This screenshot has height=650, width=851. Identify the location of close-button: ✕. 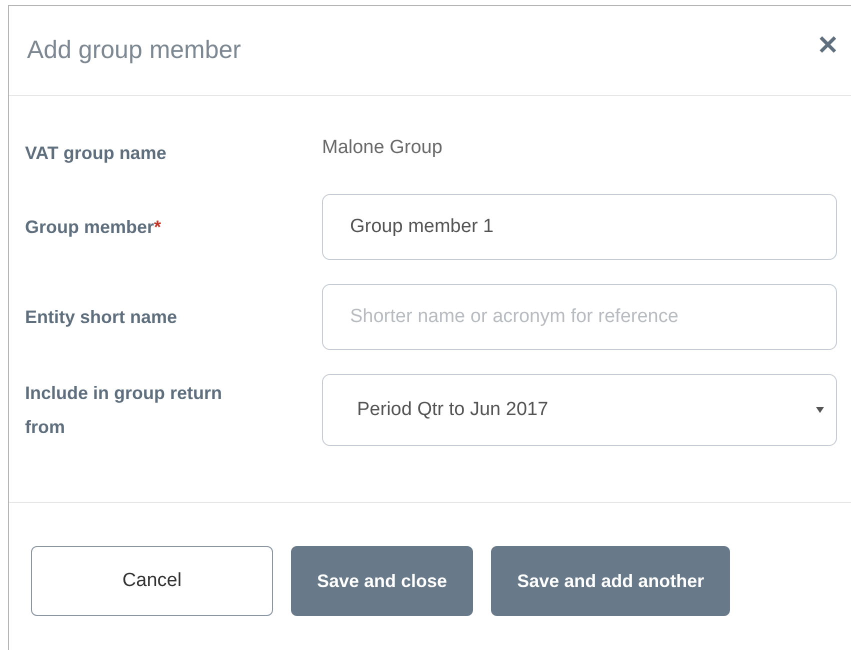
(828, 45).